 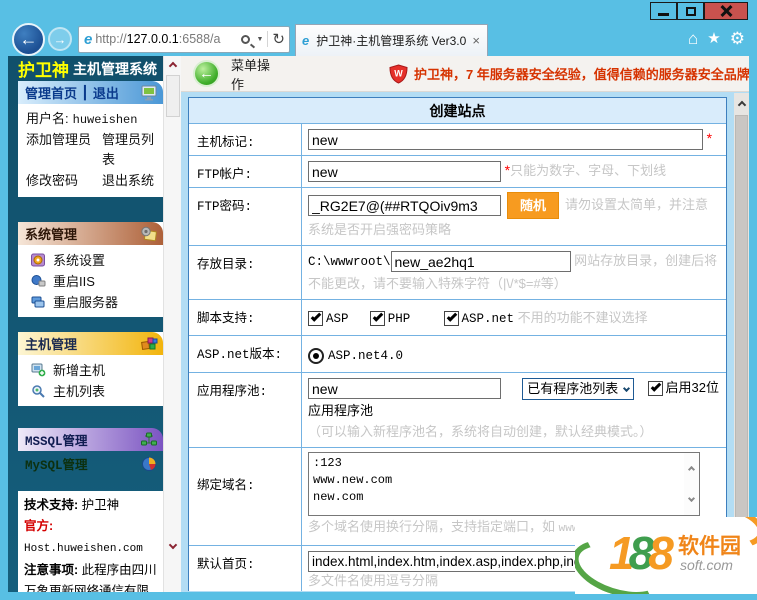 What do you see at coordinates (149, 344) in the screenshot?
I see `cubes-icon` at bounding box center [149, 344].